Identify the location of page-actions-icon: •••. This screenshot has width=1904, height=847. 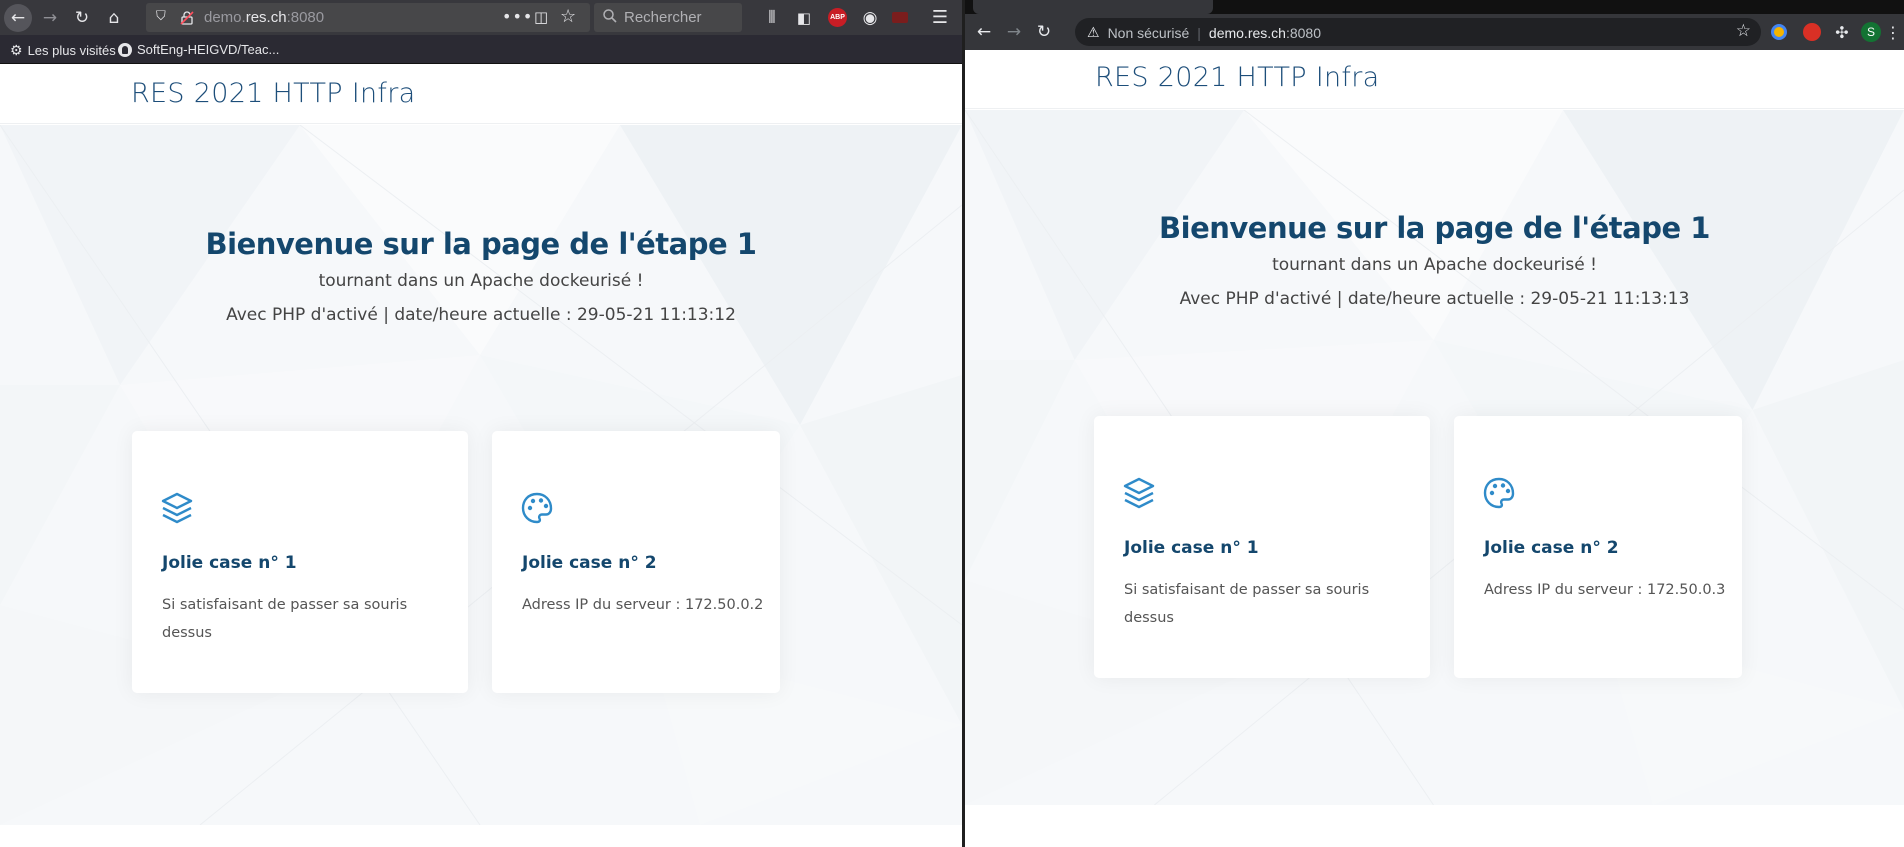
(517, 16).